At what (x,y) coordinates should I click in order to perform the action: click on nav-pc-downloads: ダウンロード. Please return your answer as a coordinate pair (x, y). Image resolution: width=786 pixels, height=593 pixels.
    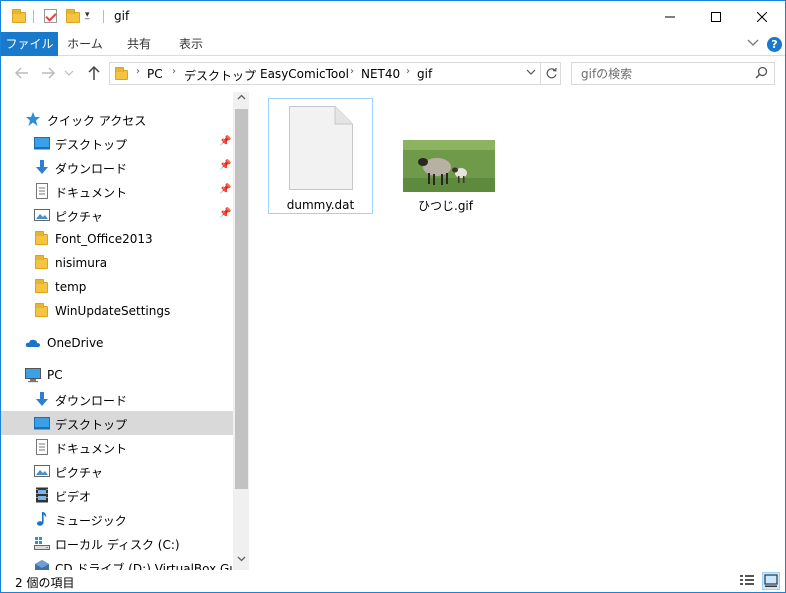
    Looking at the image, I should click on (117, 399).